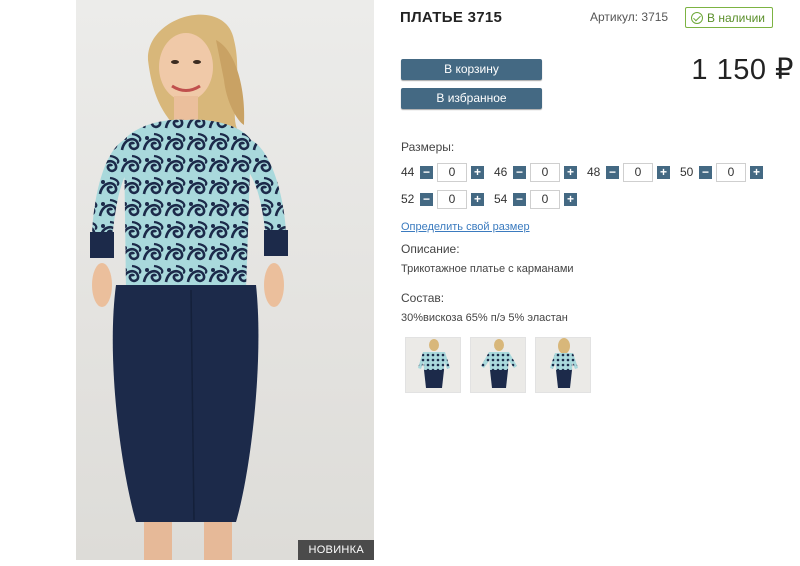 This screenshot has height=566, width=800. I want to click on composition-text: 30%вискоза 65% п/э 5% эластан, so click(484, 318).